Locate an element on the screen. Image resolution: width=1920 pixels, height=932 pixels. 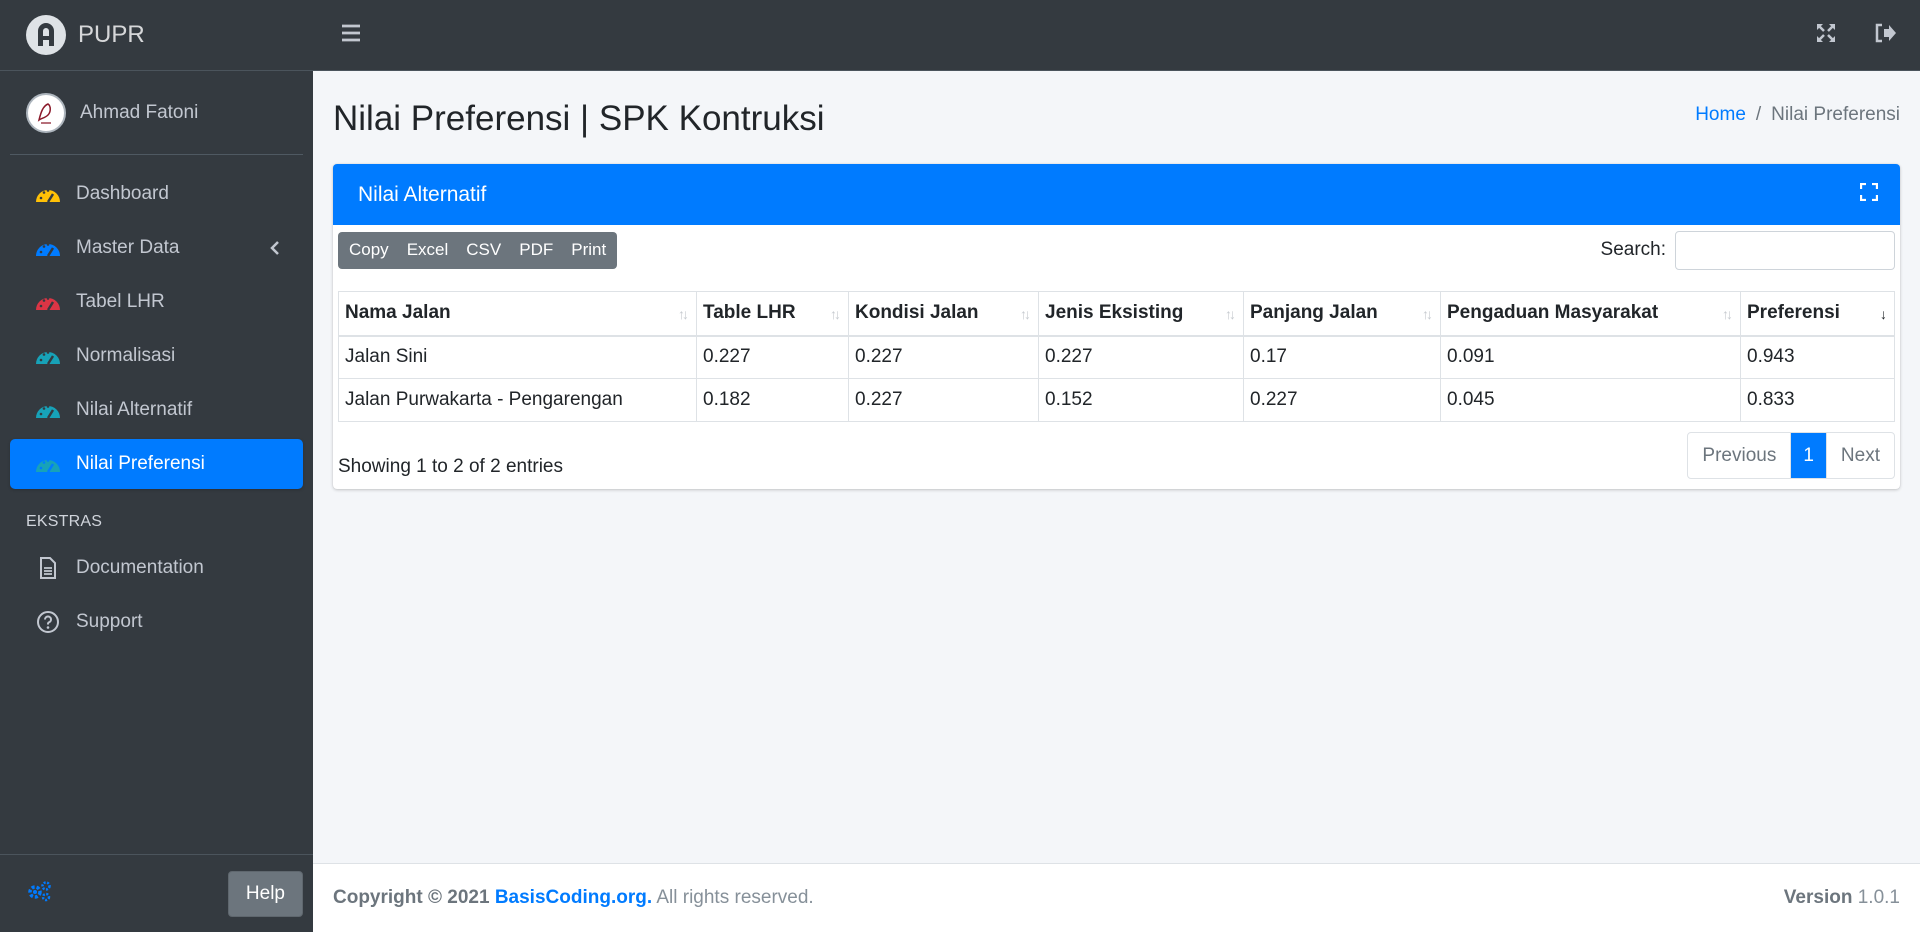
cell-nama-jalan: Jalan Purwakarta - Pengarengan is located at coordinates (517, 400).